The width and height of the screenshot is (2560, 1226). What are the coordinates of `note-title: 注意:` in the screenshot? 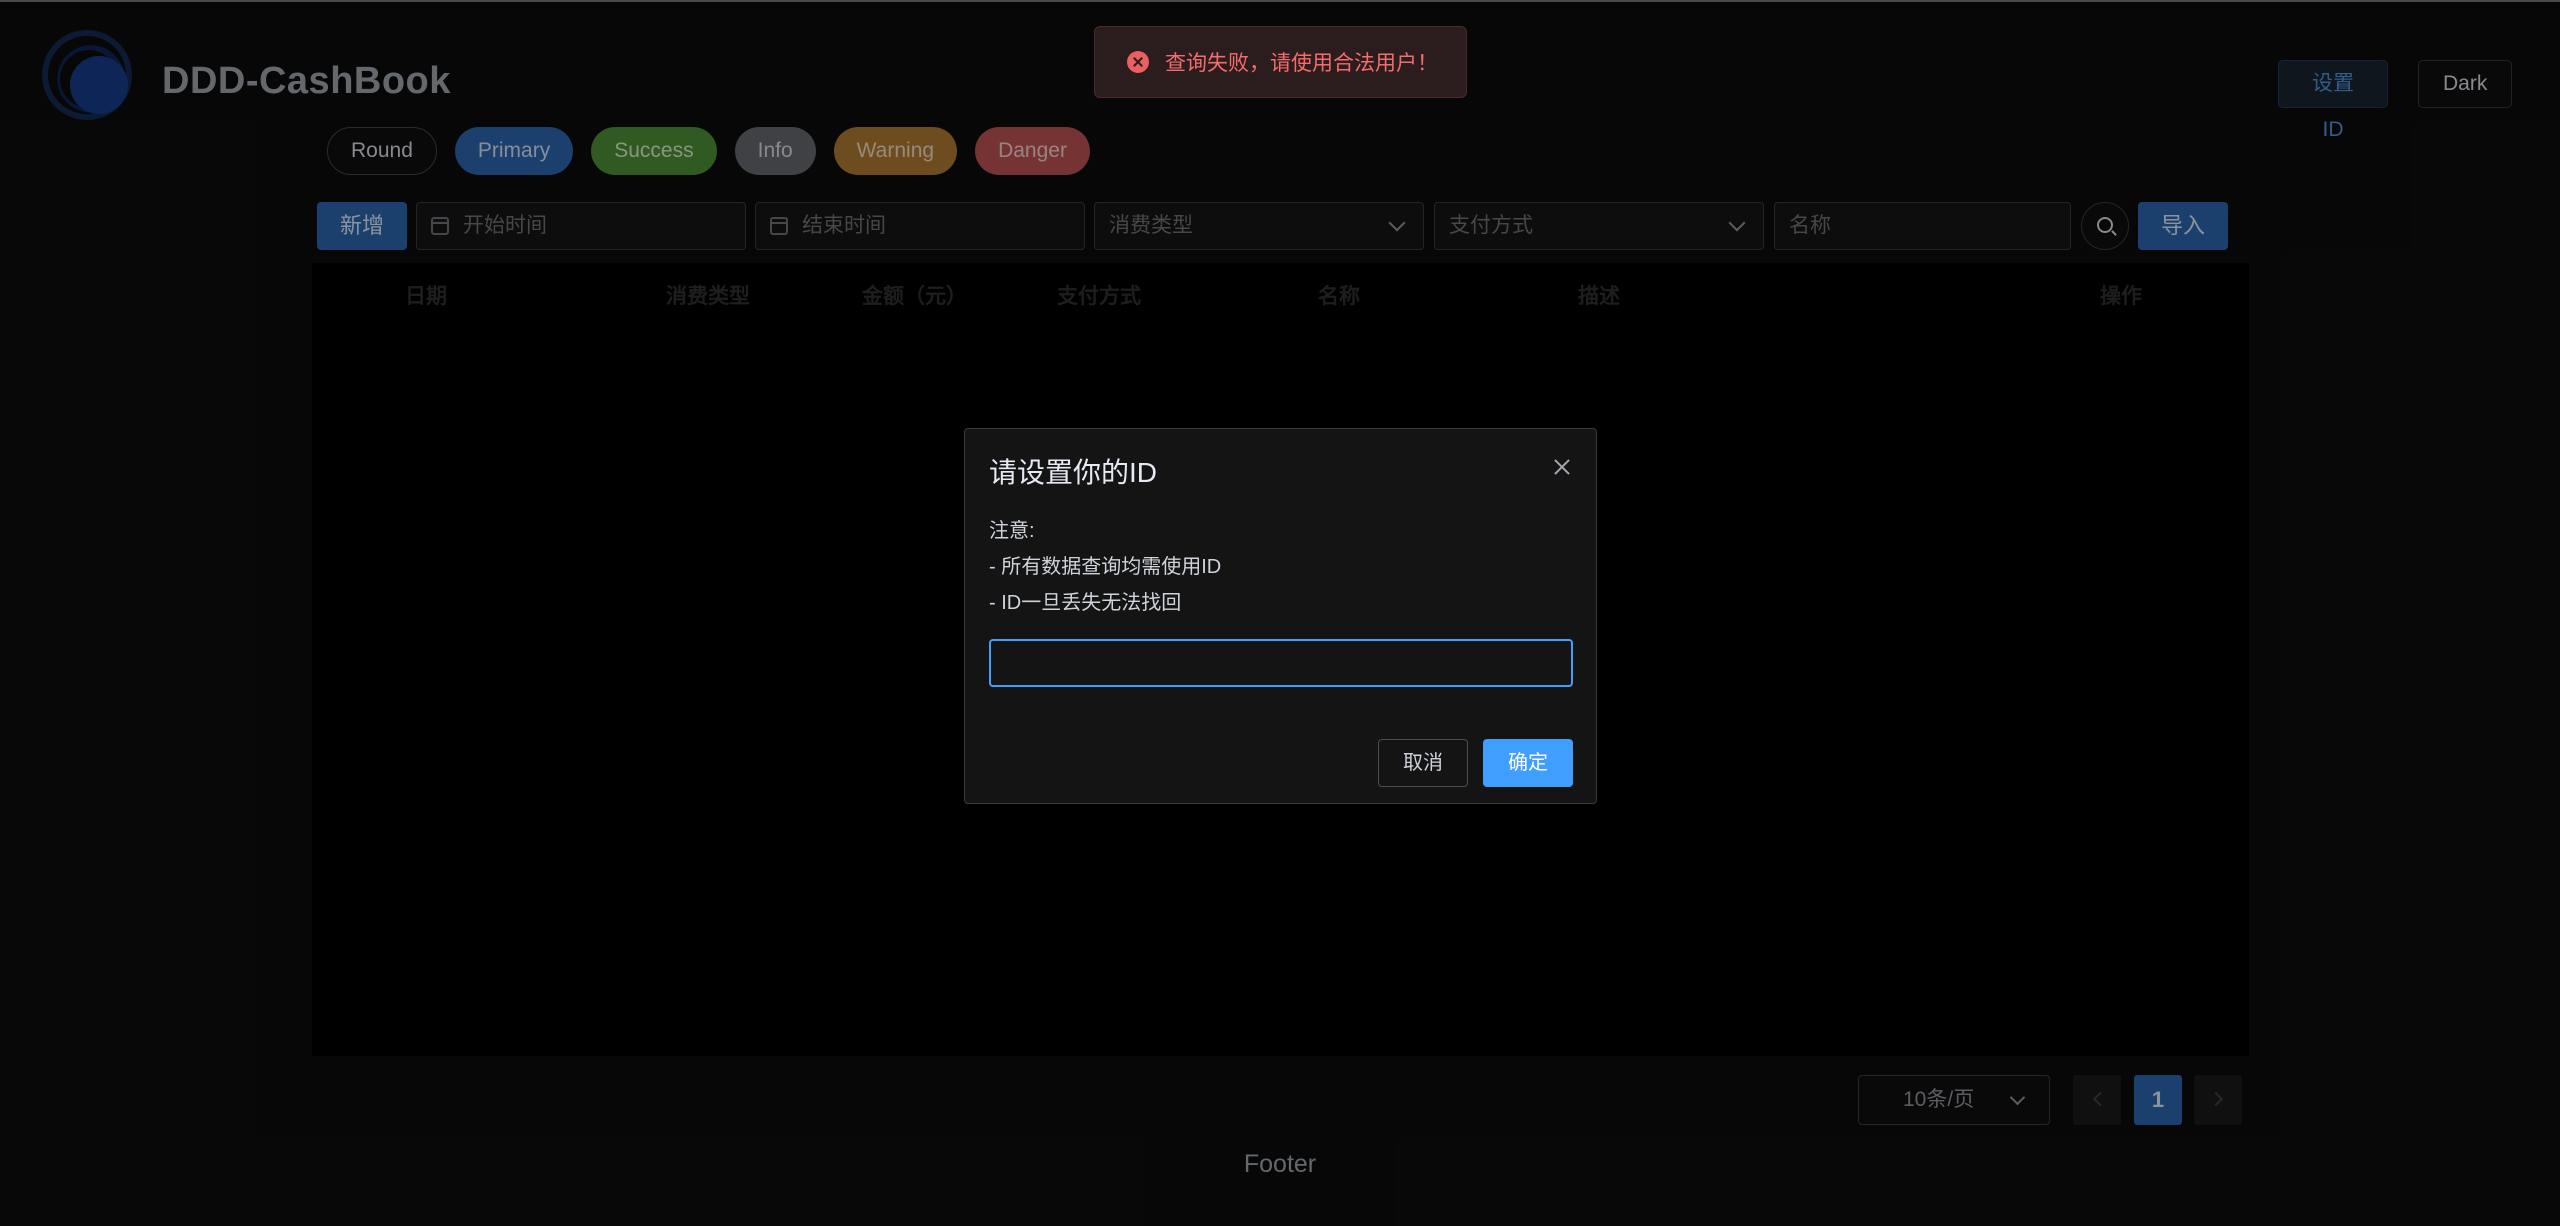 It's located at (1012, 531).